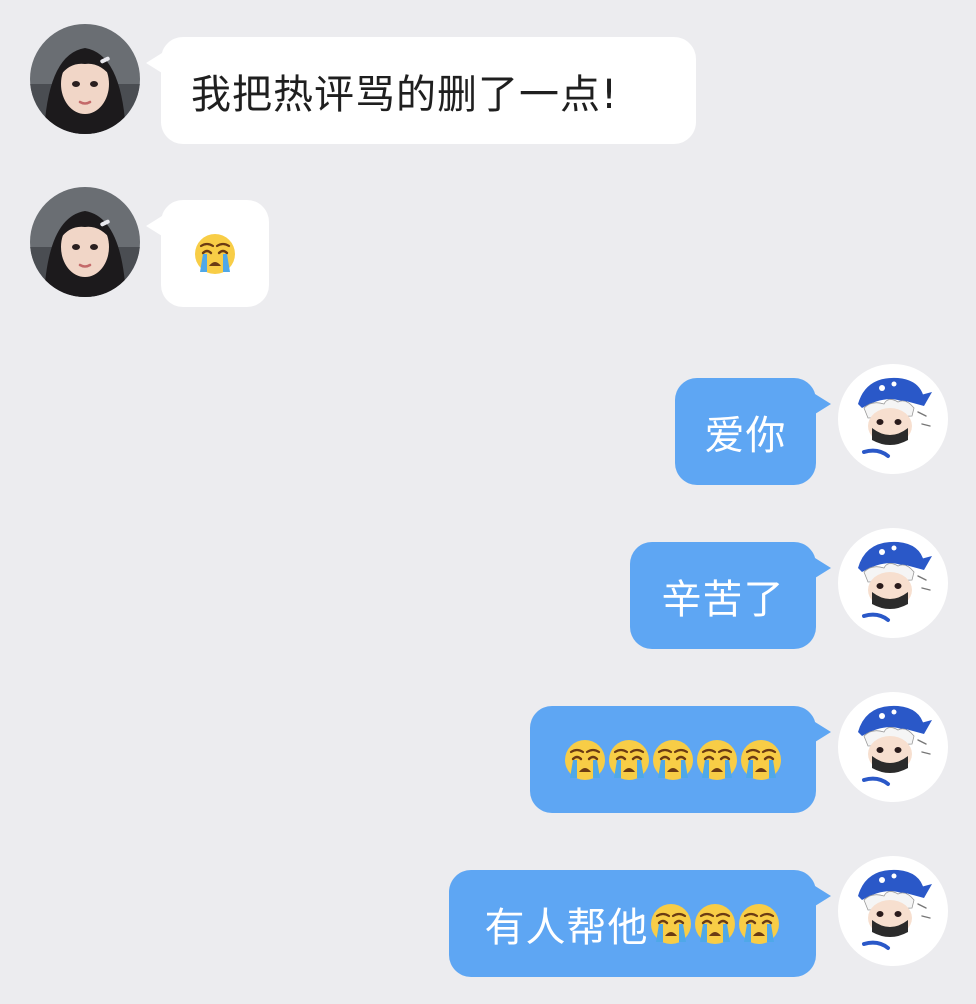  Describe the element at coordinates (745, 435) in the screenshot. I see `message-text: 爱你` at that location.